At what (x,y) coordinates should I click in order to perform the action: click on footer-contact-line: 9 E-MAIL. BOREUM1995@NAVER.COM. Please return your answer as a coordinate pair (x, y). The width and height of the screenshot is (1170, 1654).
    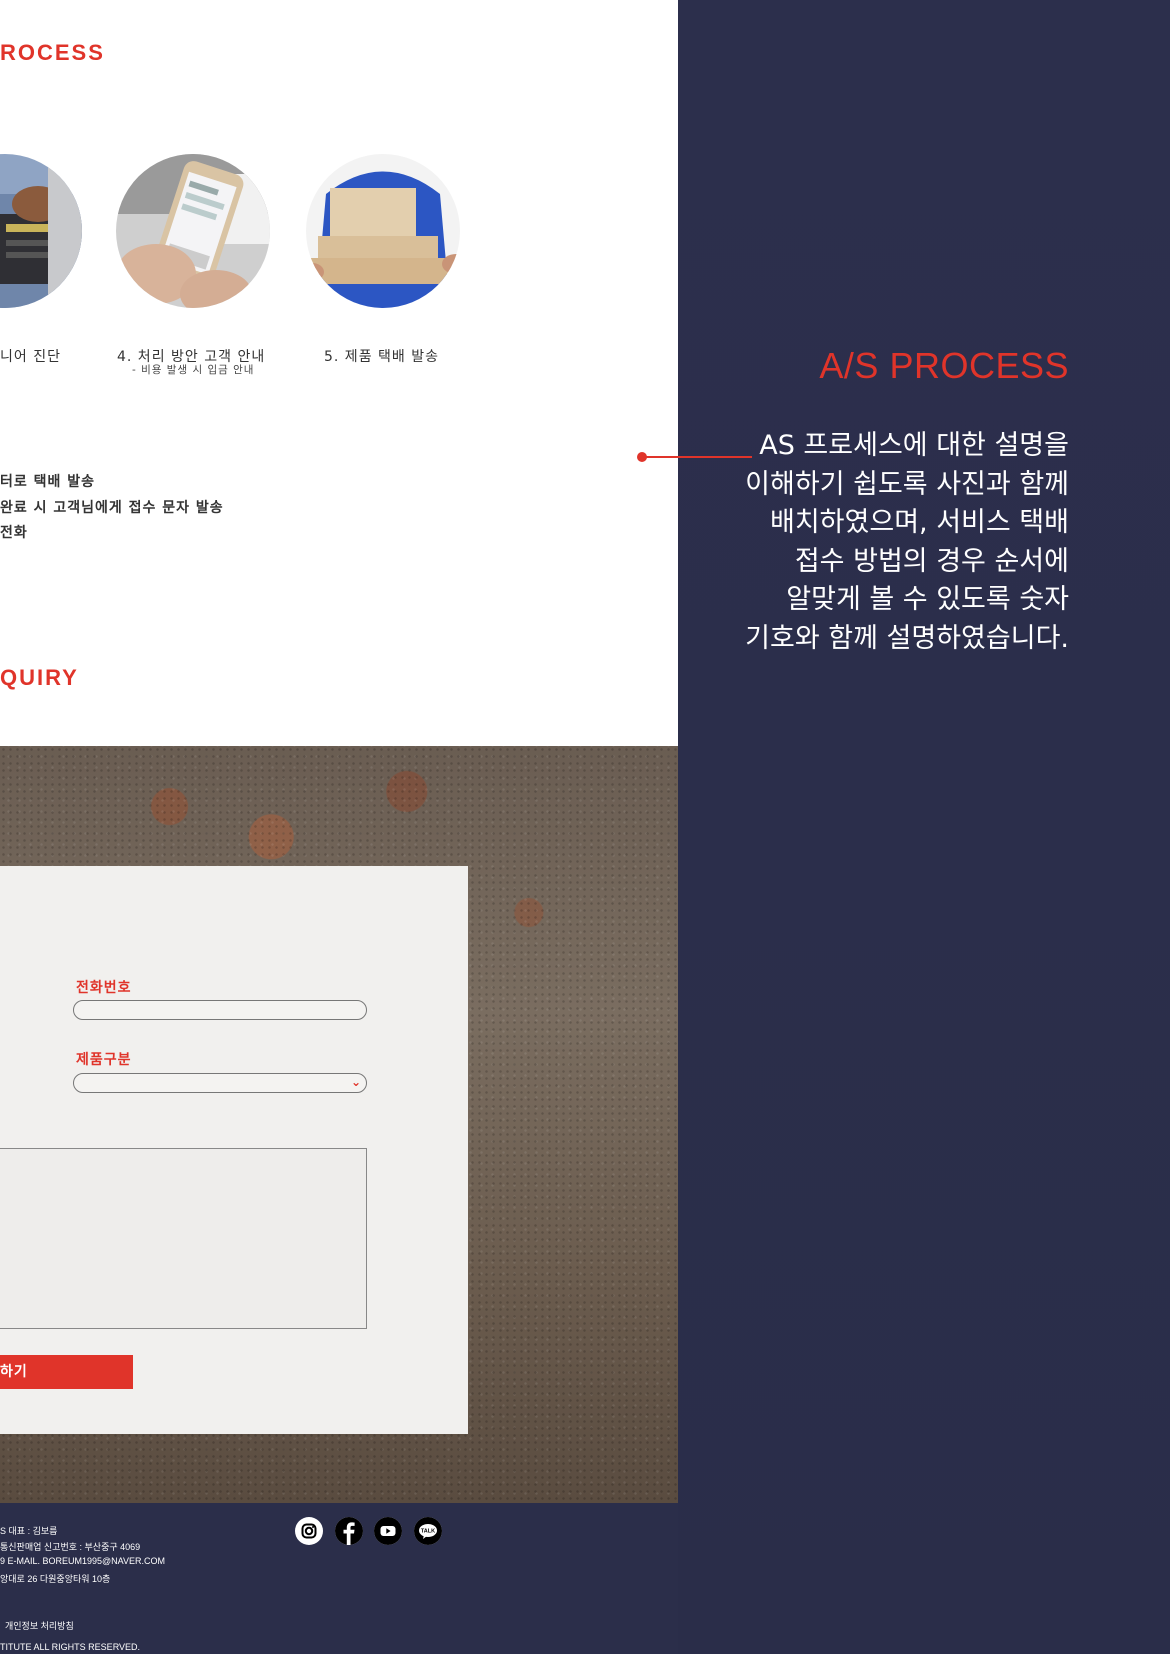
    Looking at the image, I should click on (83, 1561).